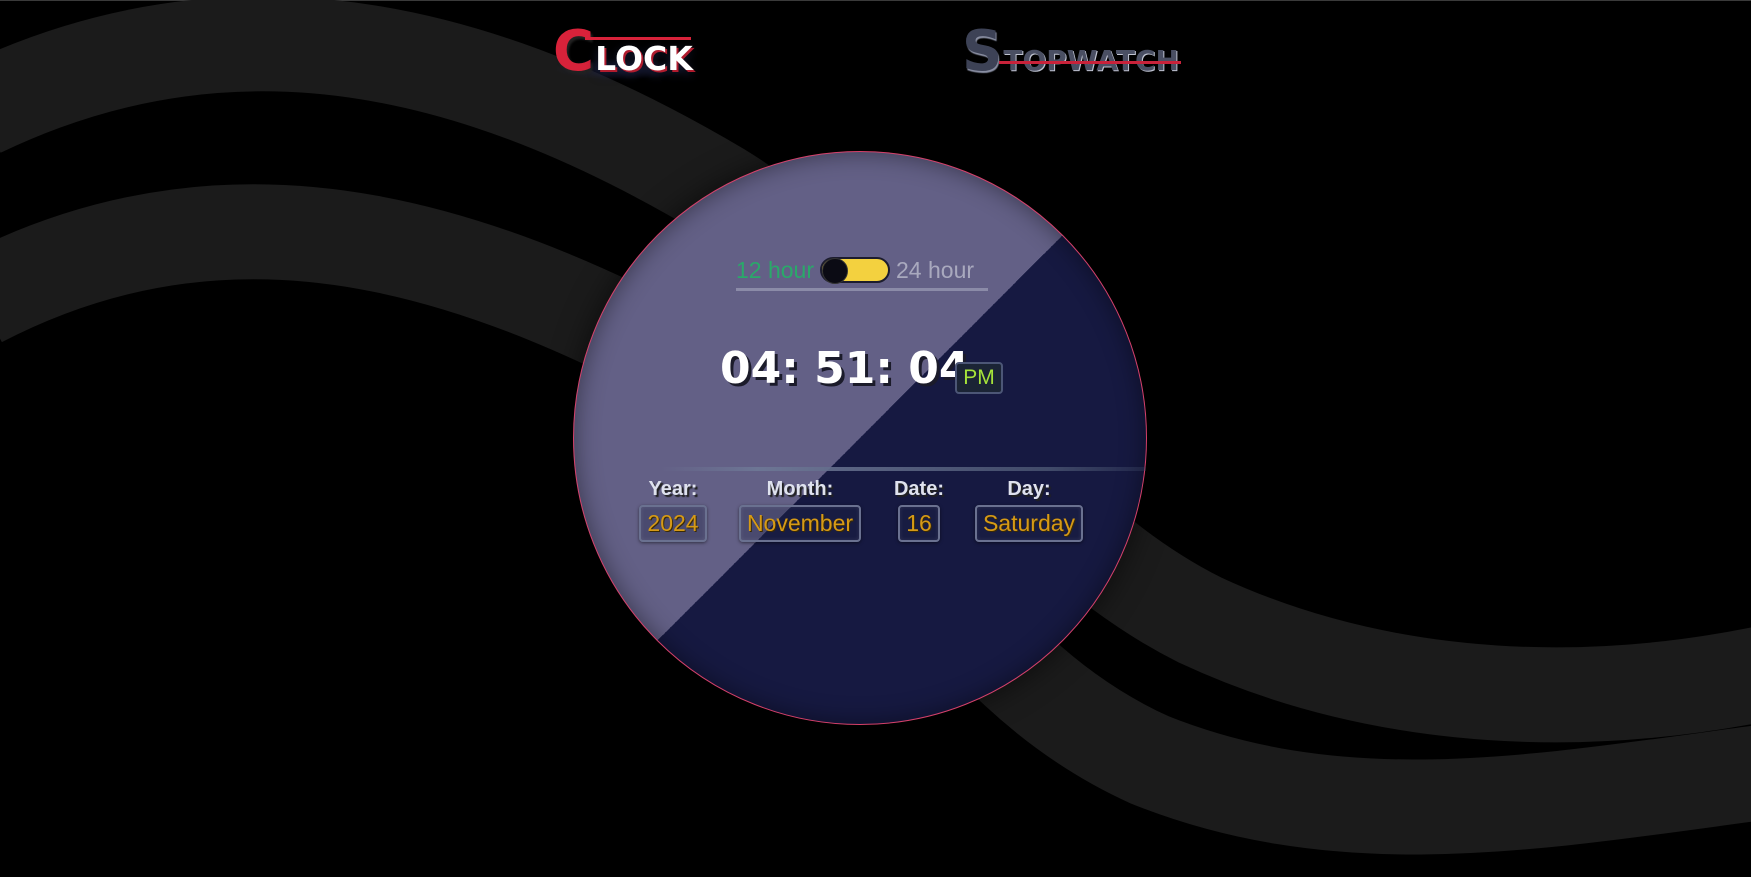 The width and height of the screenshot is (1751, 877). What do you see at coordinates (979, 378) in the screenshot?
I see `am-pm-badge: PM` at bounding box center [979, 378].